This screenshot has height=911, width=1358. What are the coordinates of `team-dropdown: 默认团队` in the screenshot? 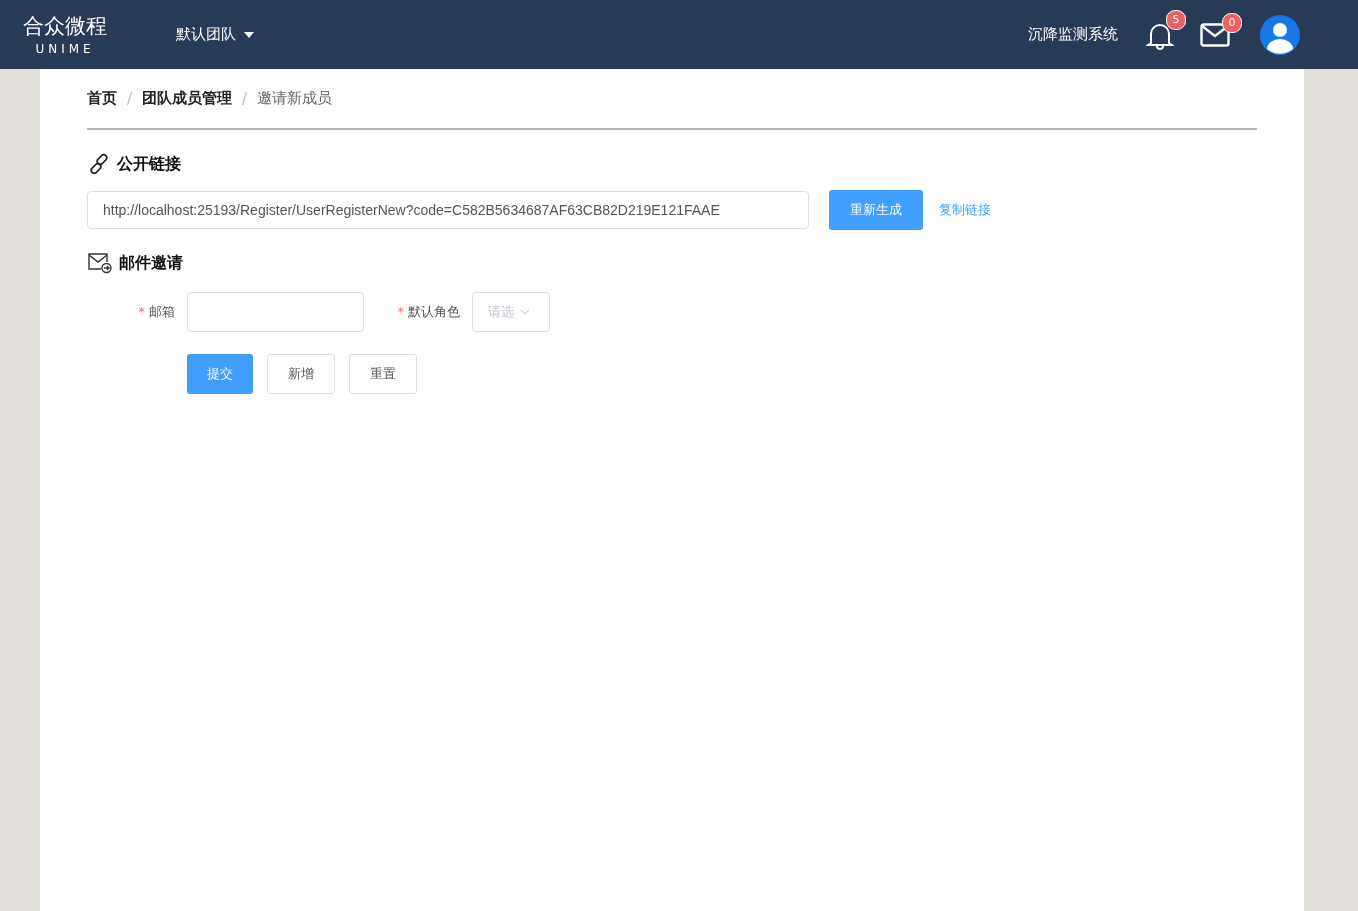 It's located at (215, 34).